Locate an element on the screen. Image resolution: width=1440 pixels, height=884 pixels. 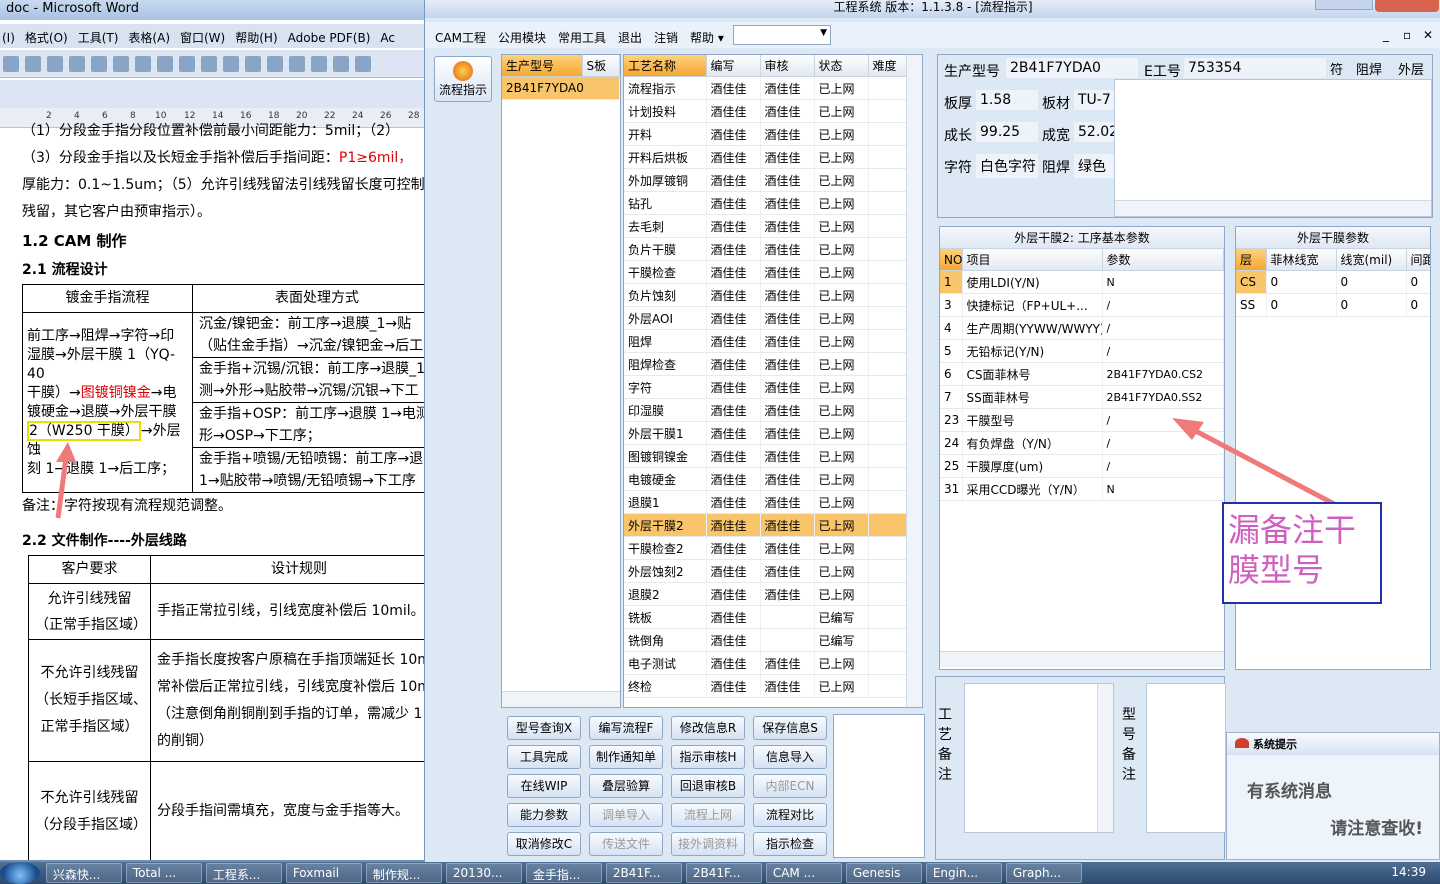
col-header-s-board: S板 is located at coordinates (601, 66).